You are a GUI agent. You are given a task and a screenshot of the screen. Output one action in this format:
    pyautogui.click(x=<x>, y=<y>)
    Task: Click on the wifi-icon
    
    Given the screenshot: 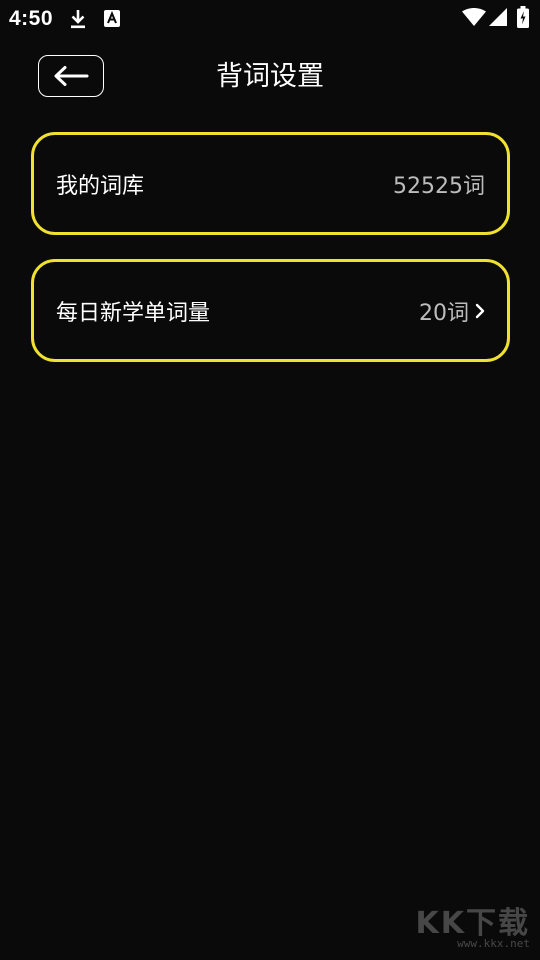 What is the action you would take?
    pyautogui.click(x=474, y=17)
    